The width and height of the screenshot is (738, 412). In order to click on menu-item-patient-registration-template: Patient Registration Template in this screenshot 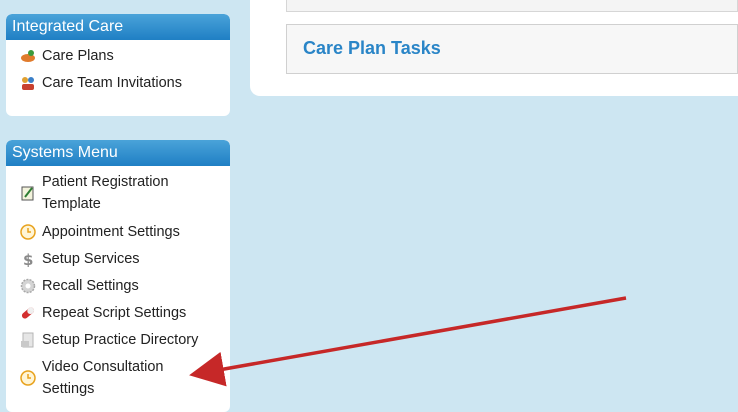, I will do `click(118, 193)`.